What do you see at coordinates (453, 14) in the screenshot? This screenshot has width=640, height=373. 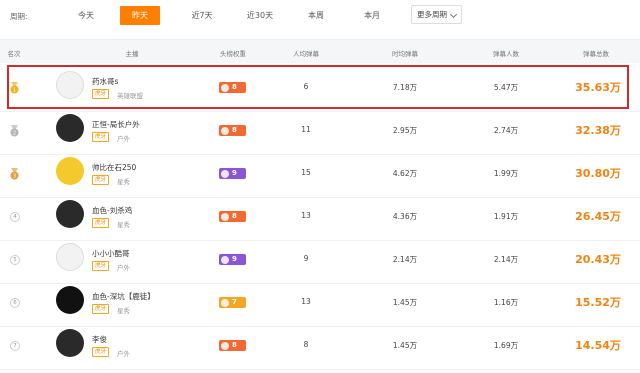 I see `chevron-down-icon` at bounding box center [453, 14].